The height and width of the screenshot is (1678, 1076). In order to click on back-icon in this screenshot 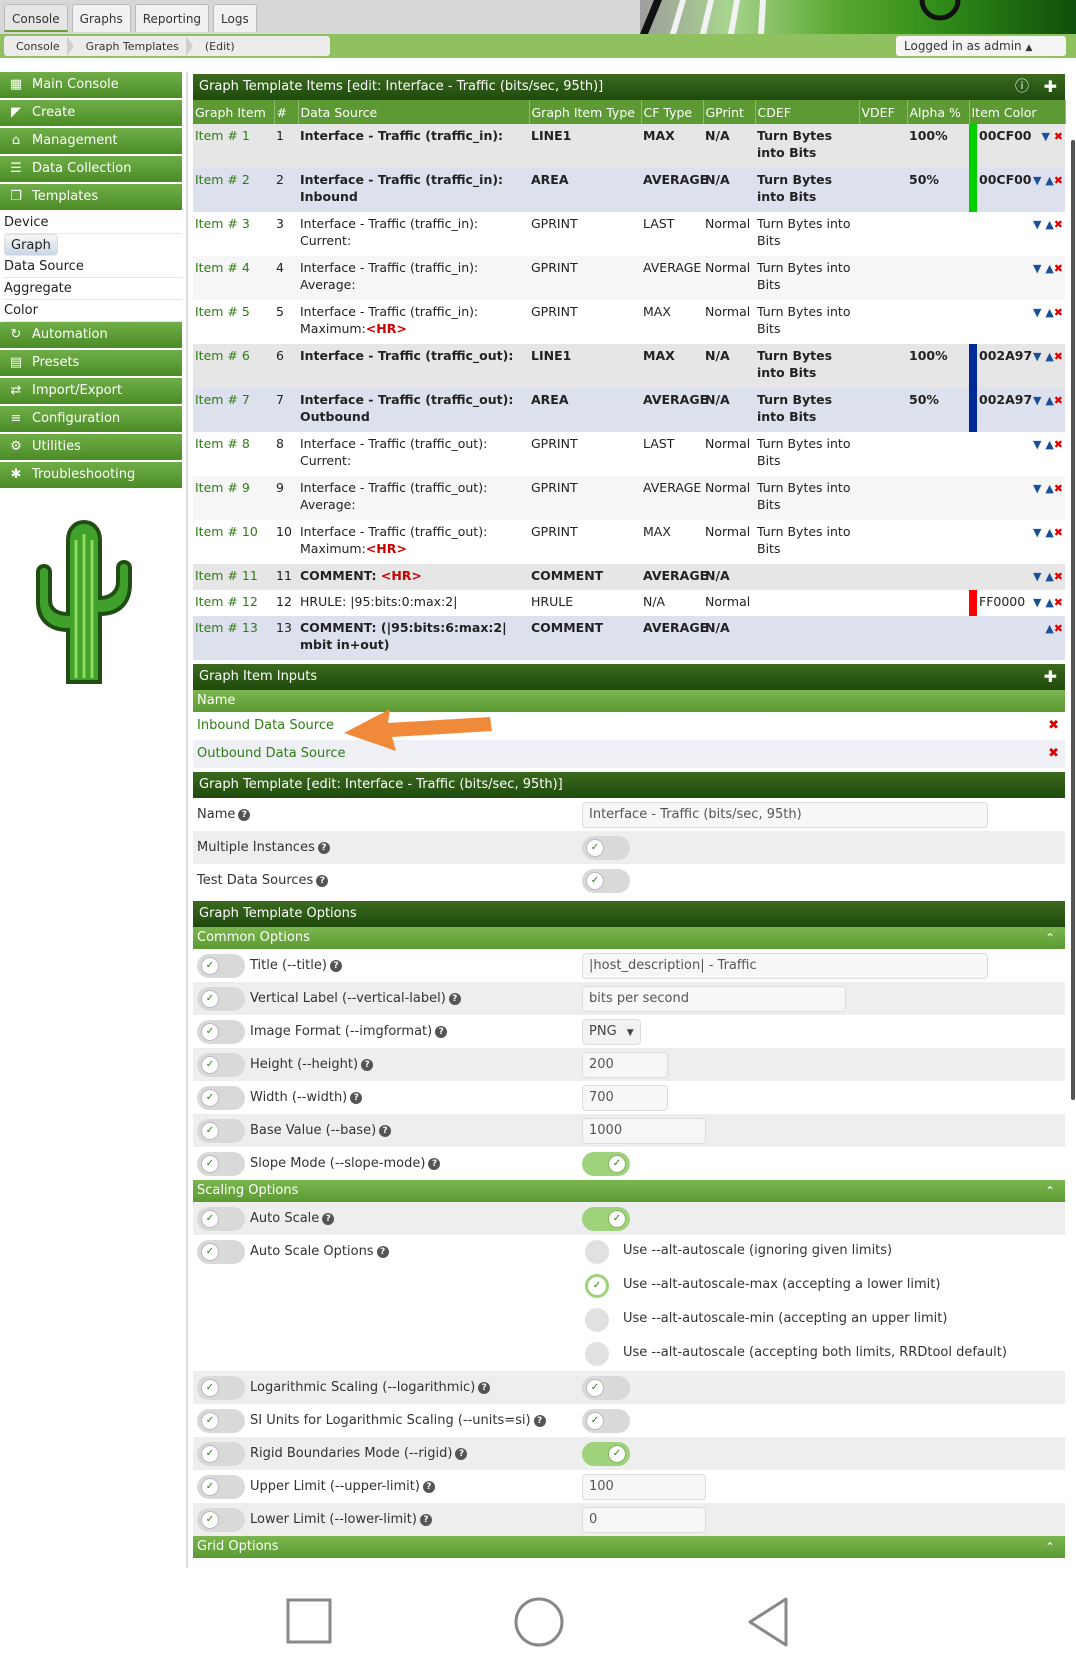, I will do `click(768, 1622)`.